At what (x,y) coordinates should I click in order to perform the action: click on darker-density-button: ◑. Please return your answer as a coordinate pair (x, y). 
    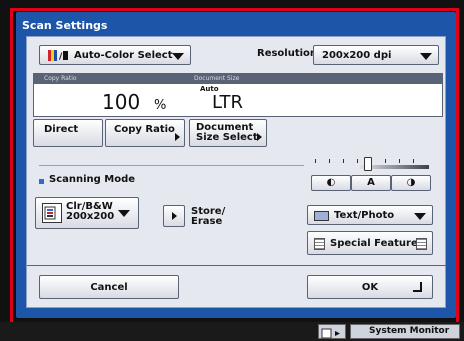
    Looking at the image, I should click on (411, 183).